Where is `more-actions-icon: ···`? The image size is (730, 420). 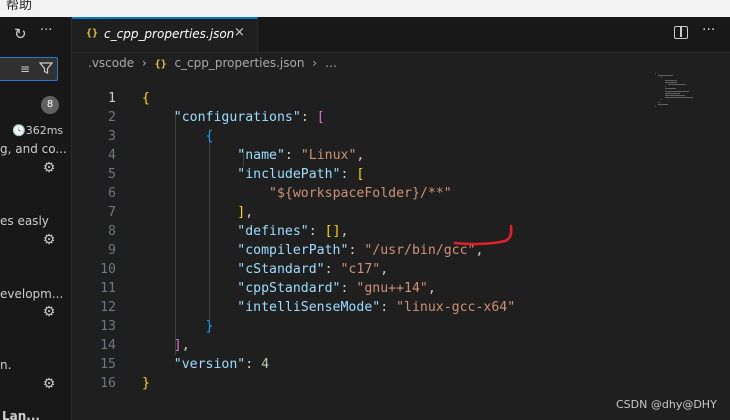 more-actions-icon: ··· is located at coordinates (46, 30).